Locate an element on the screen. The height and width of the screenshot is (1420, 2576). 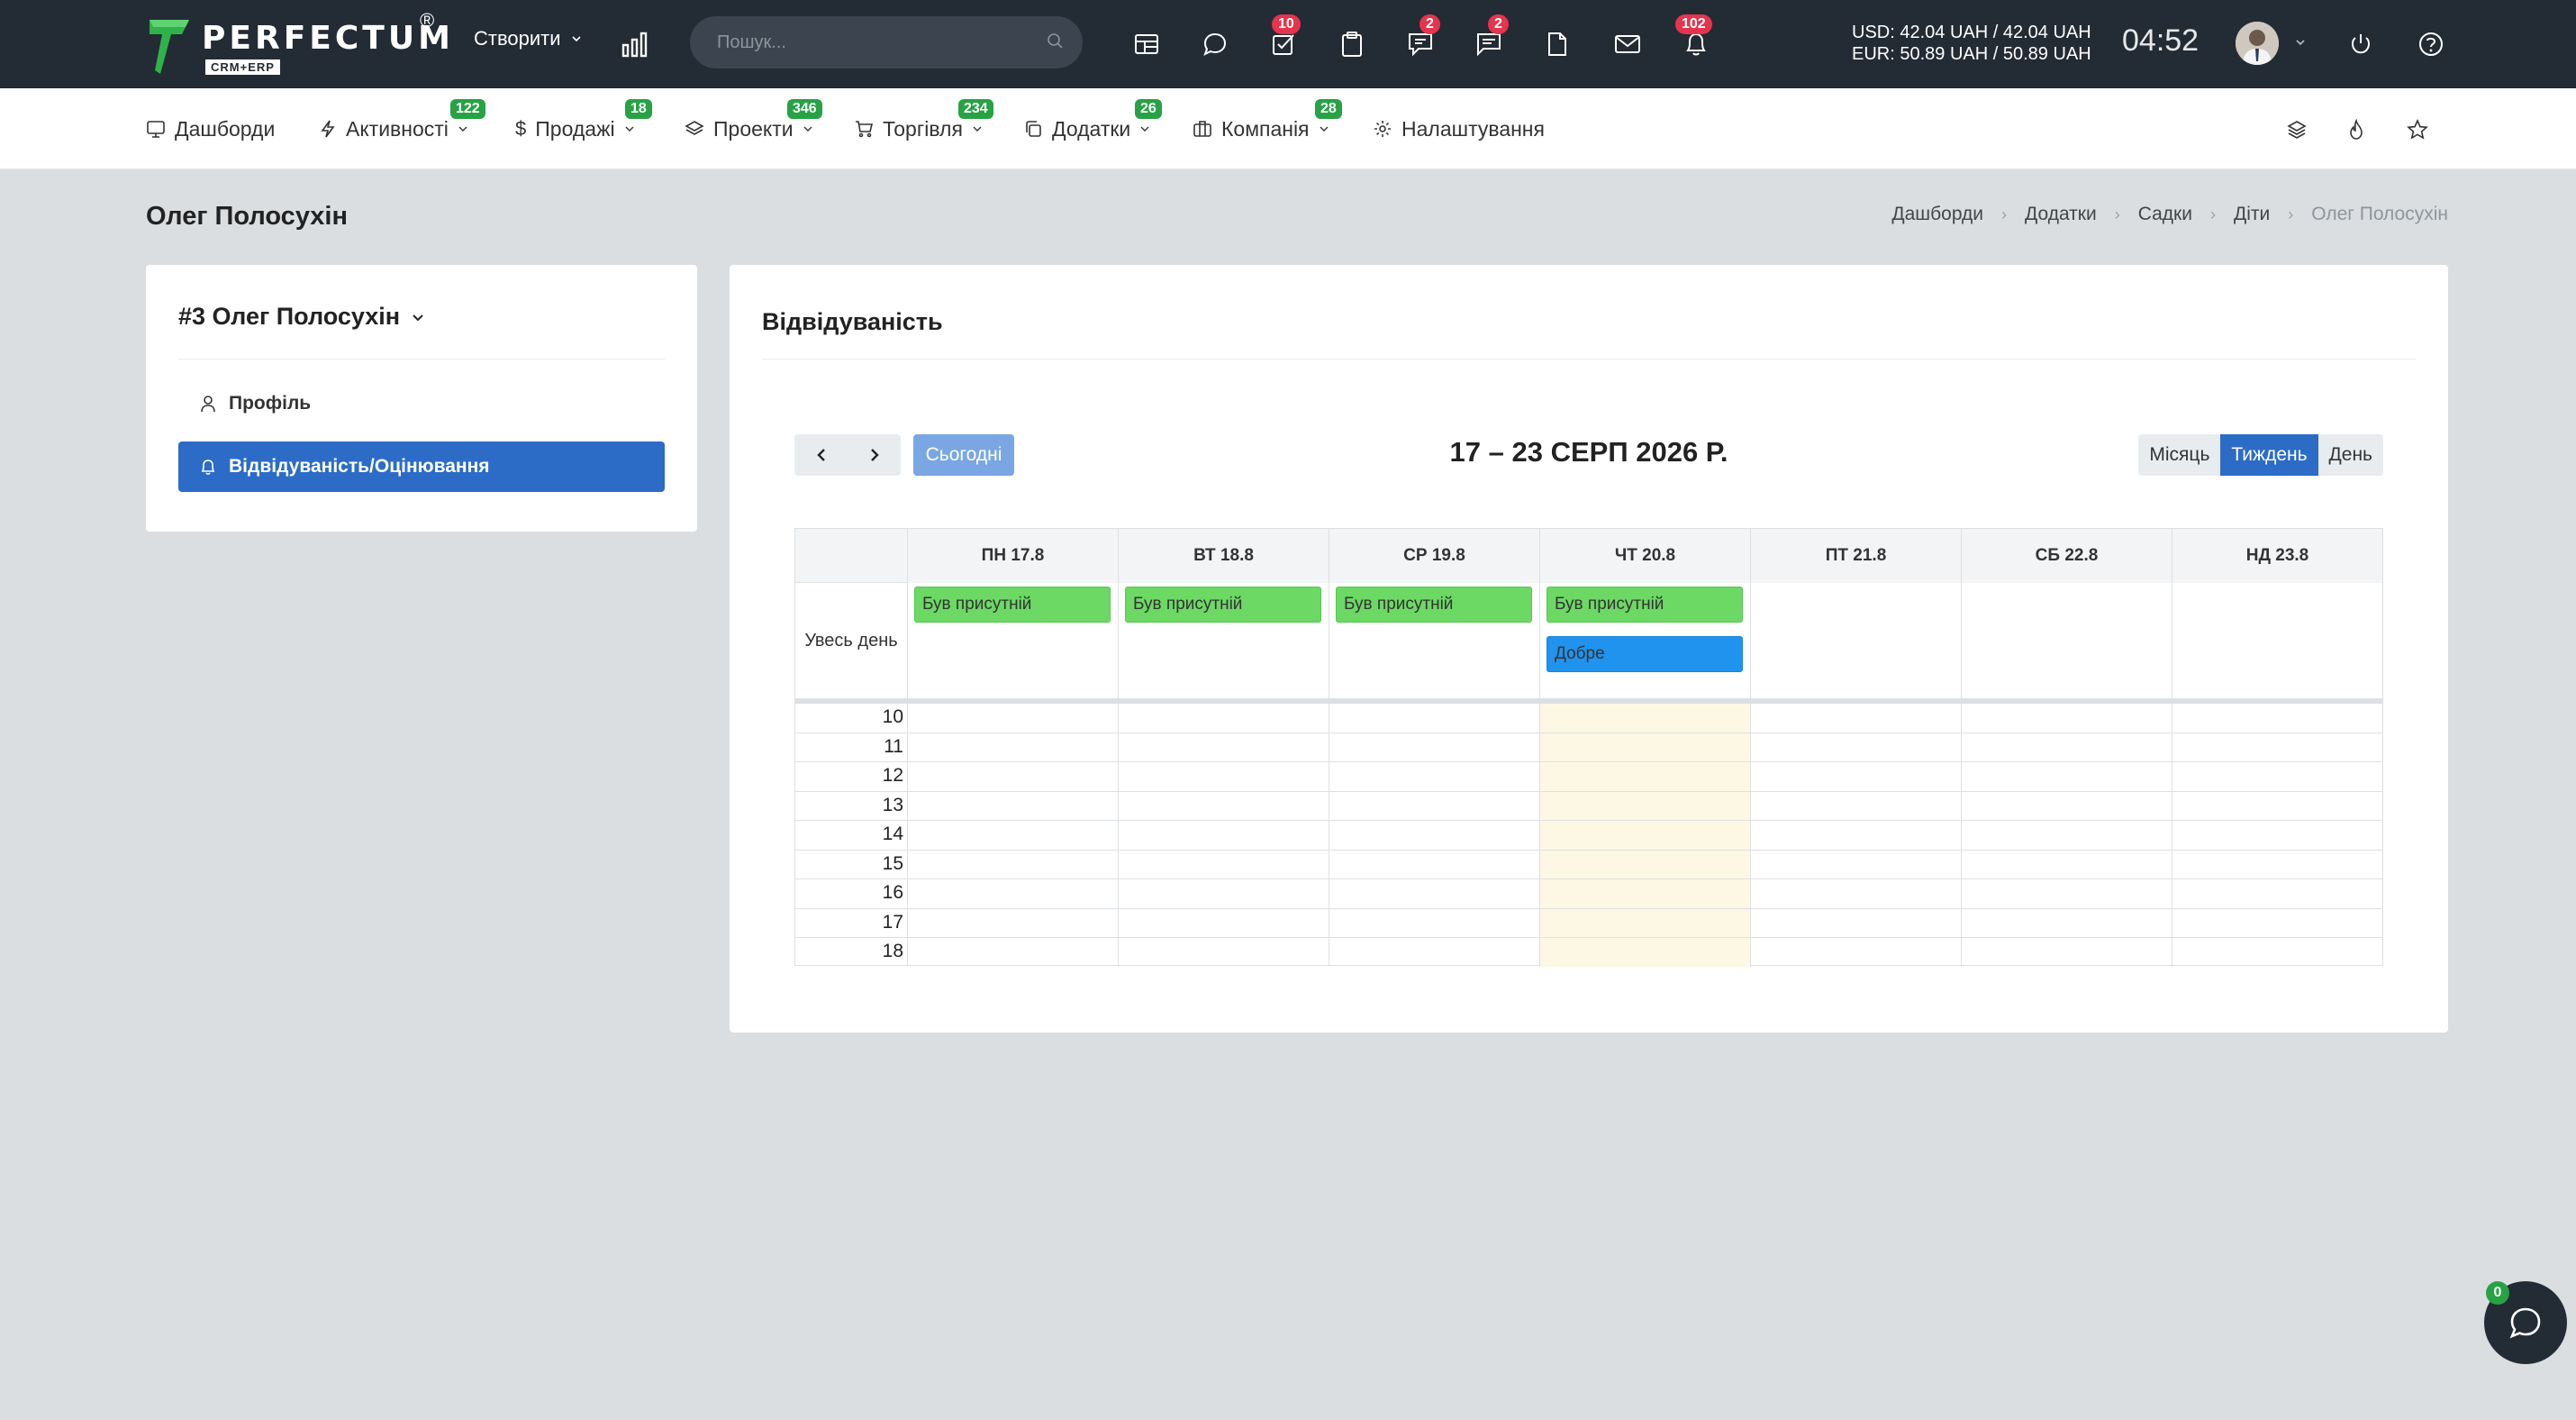
tasks-button: 10 is located at coordinates (1283, 39).